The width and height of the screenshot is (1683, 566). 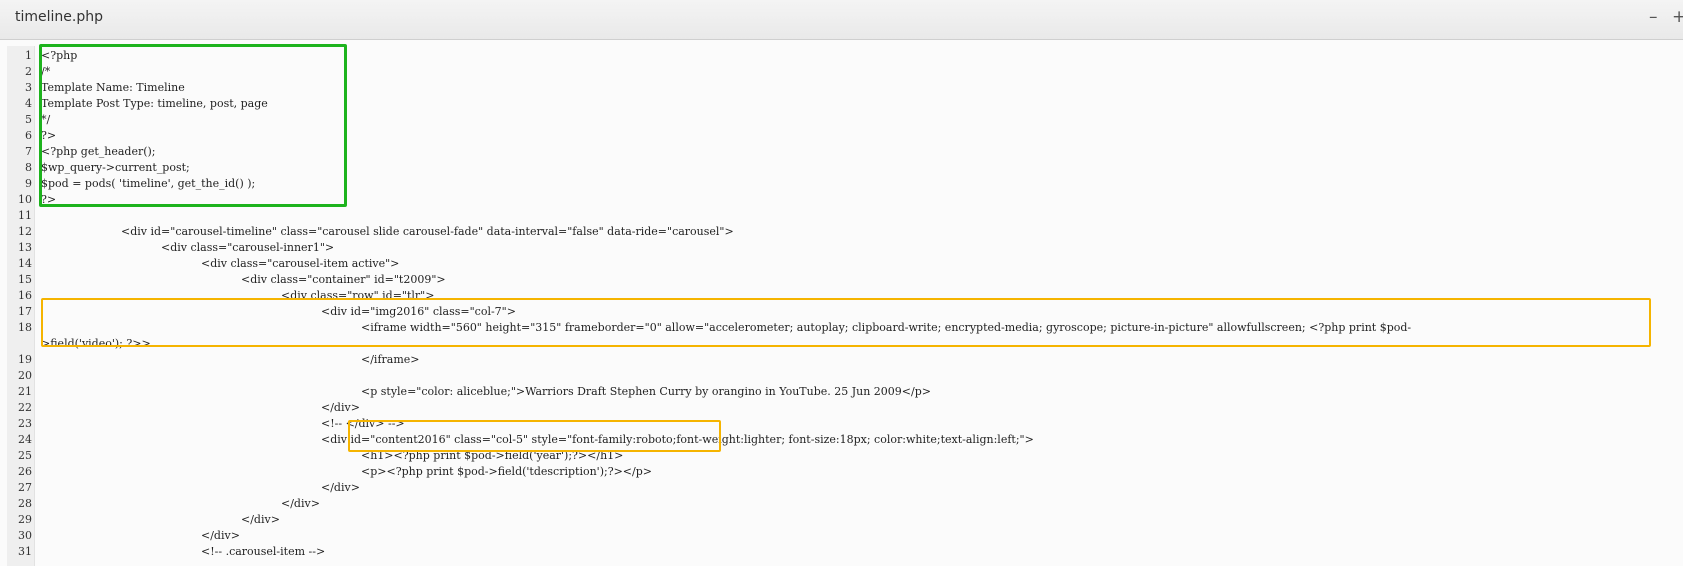 What do you see at coordinates (25, 375) in the screenshot?
I see `line-number: 20` at bounding box center [25, 375].